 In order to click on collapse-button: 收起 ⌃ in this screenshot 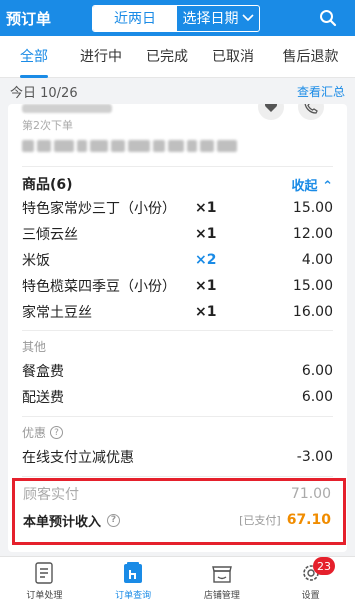, I will do `click(312, 184)`.